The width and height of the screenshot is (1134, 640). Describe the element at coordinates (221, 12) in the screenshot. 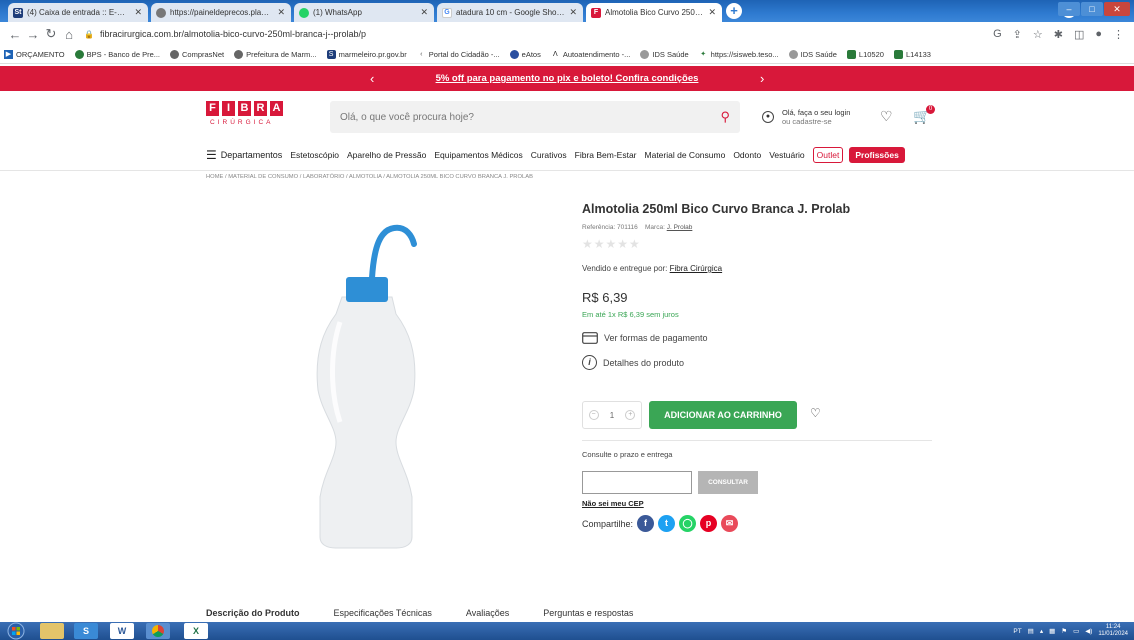

I see `browser-tab-paineldeprecos: https://paineldeprecos.planejam ✕` at that location.